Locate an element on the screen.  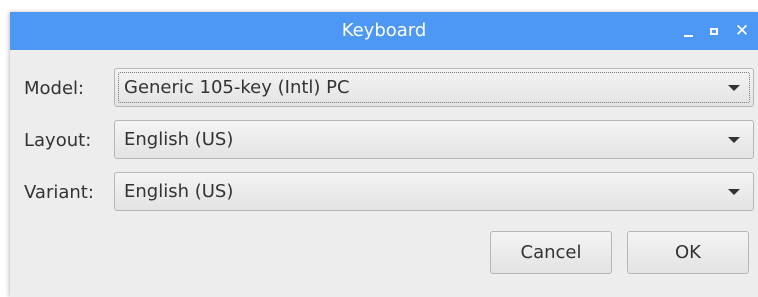
model-value: Generic 105-key (Intl) PC is located at coordinates (237, 87).